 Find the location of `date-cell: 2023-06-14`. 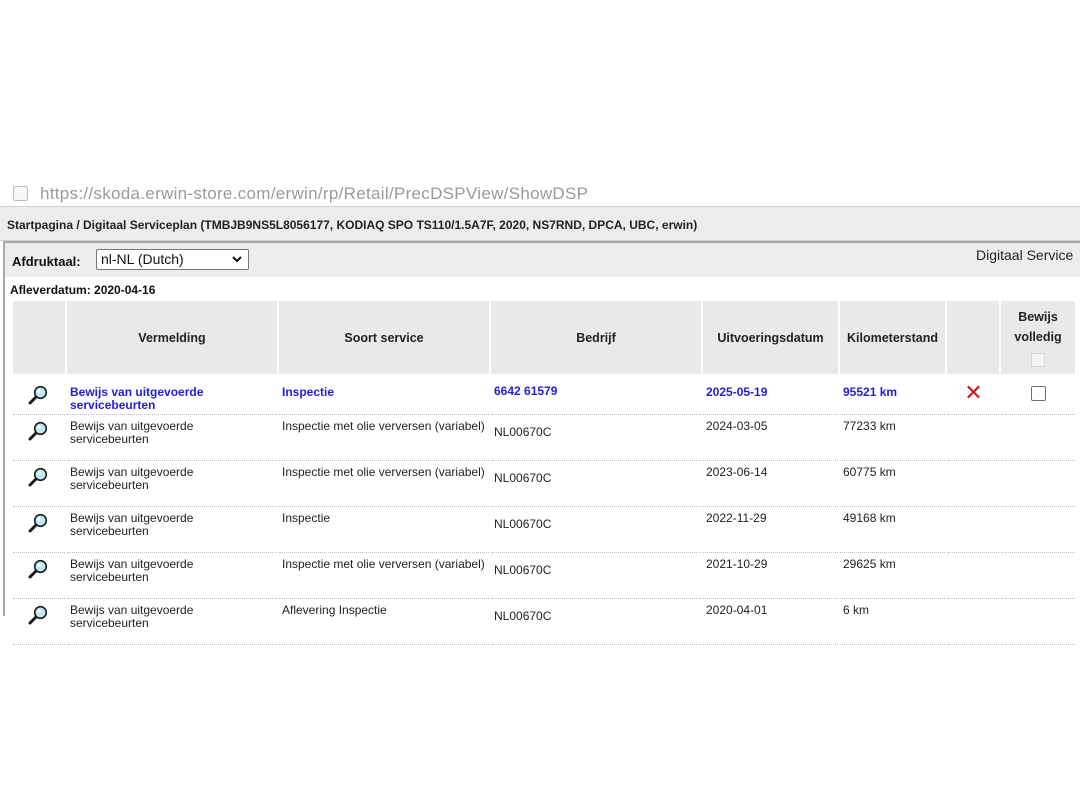

date-cell: 2023-06-14 is located at coordinates (770, 484).